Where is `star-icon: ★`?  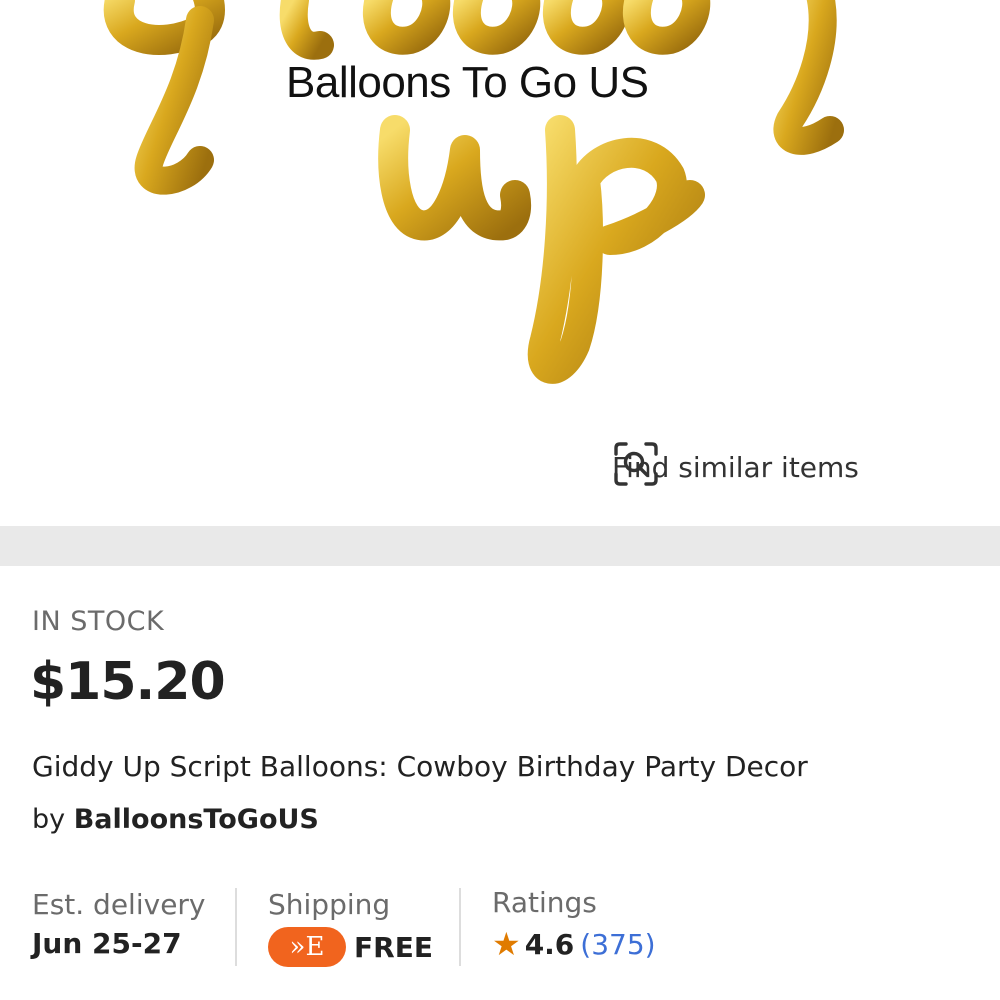 star-icon: ★ is located at coordinates (506, 944).